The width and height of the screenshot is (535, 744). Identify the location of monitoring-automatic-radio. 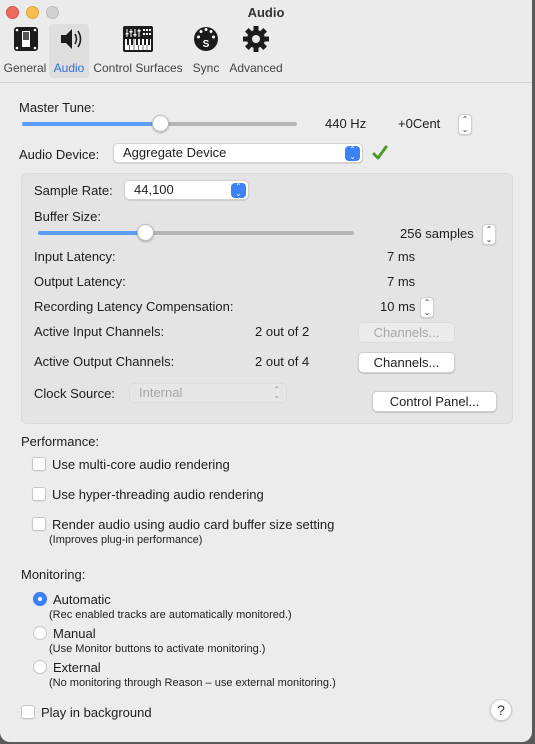
(40, 599).